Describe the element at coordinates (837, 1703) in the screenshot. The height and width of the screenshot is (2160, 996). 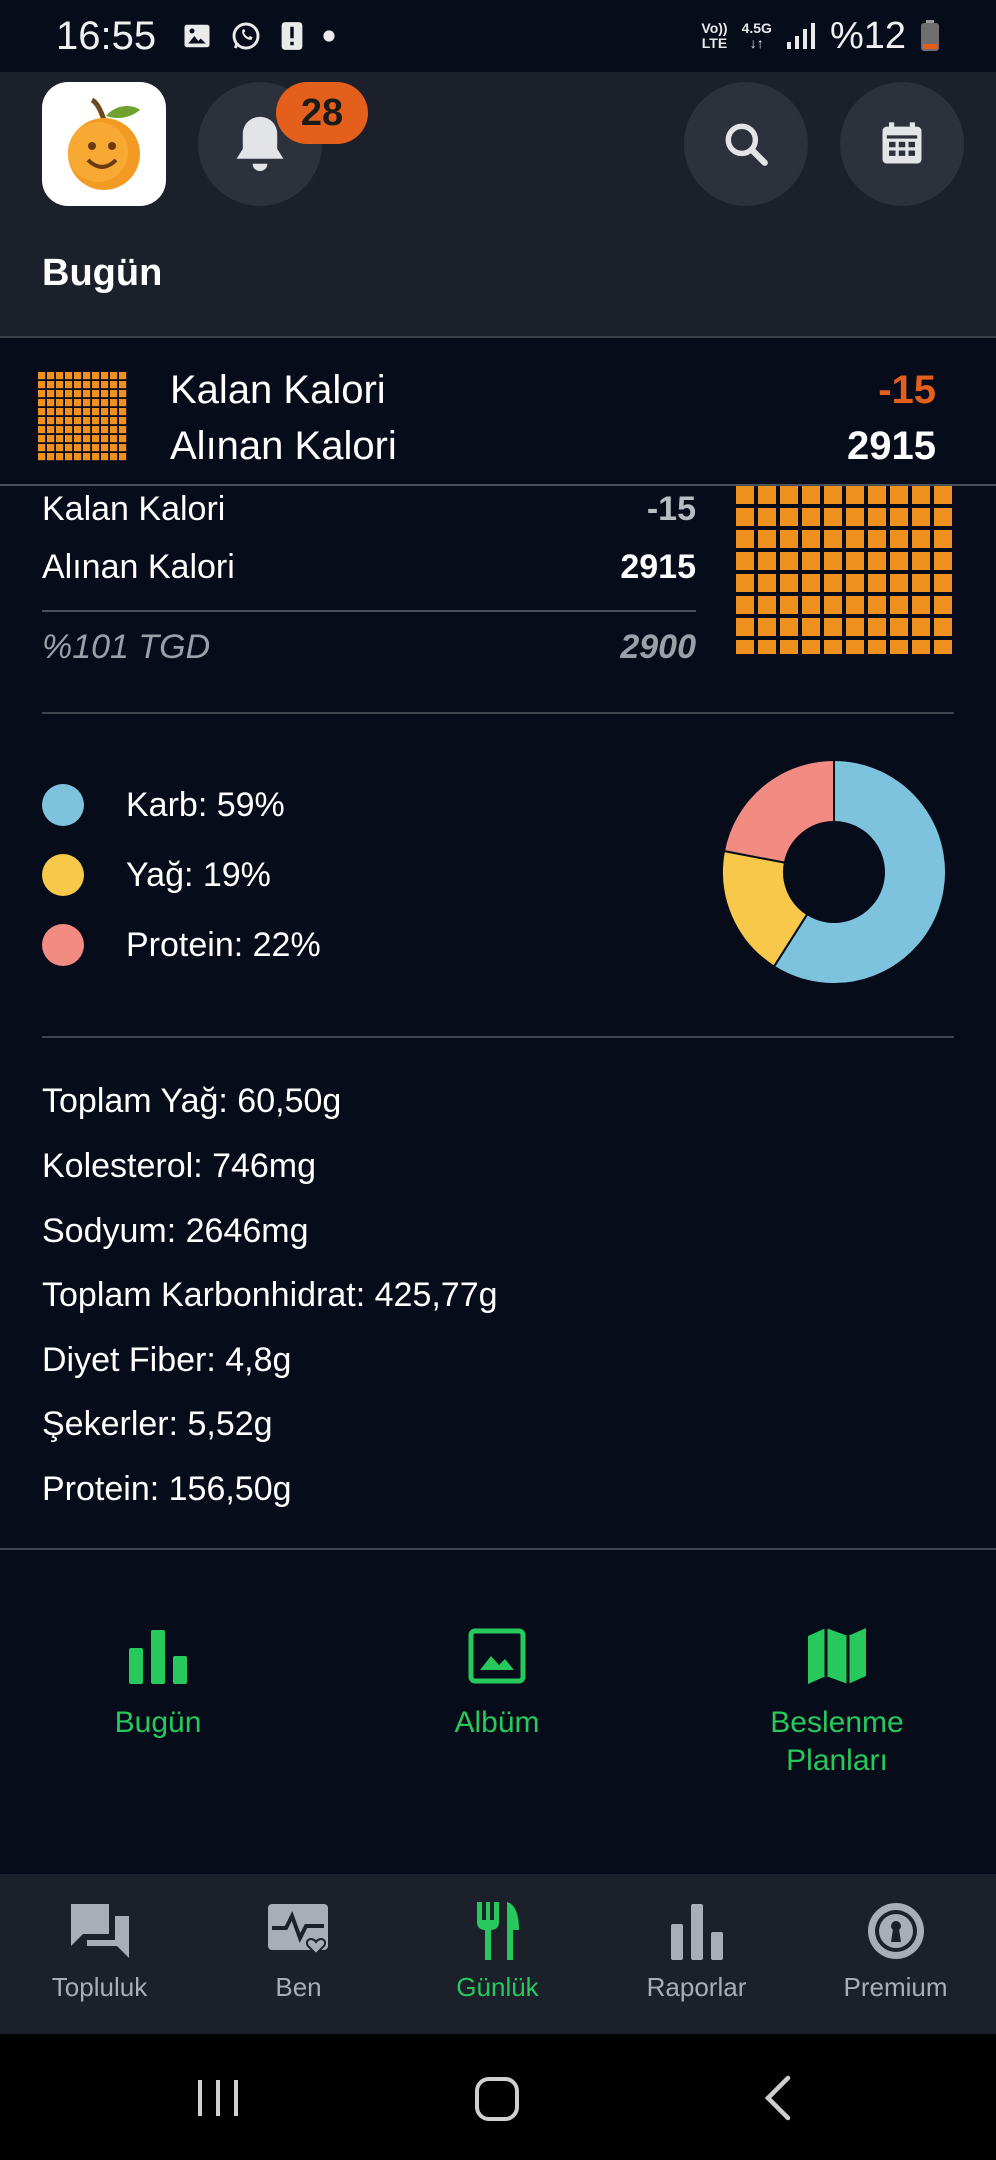
I see `quick-link-nutrition-plans: Beslenme Planları` at that location.